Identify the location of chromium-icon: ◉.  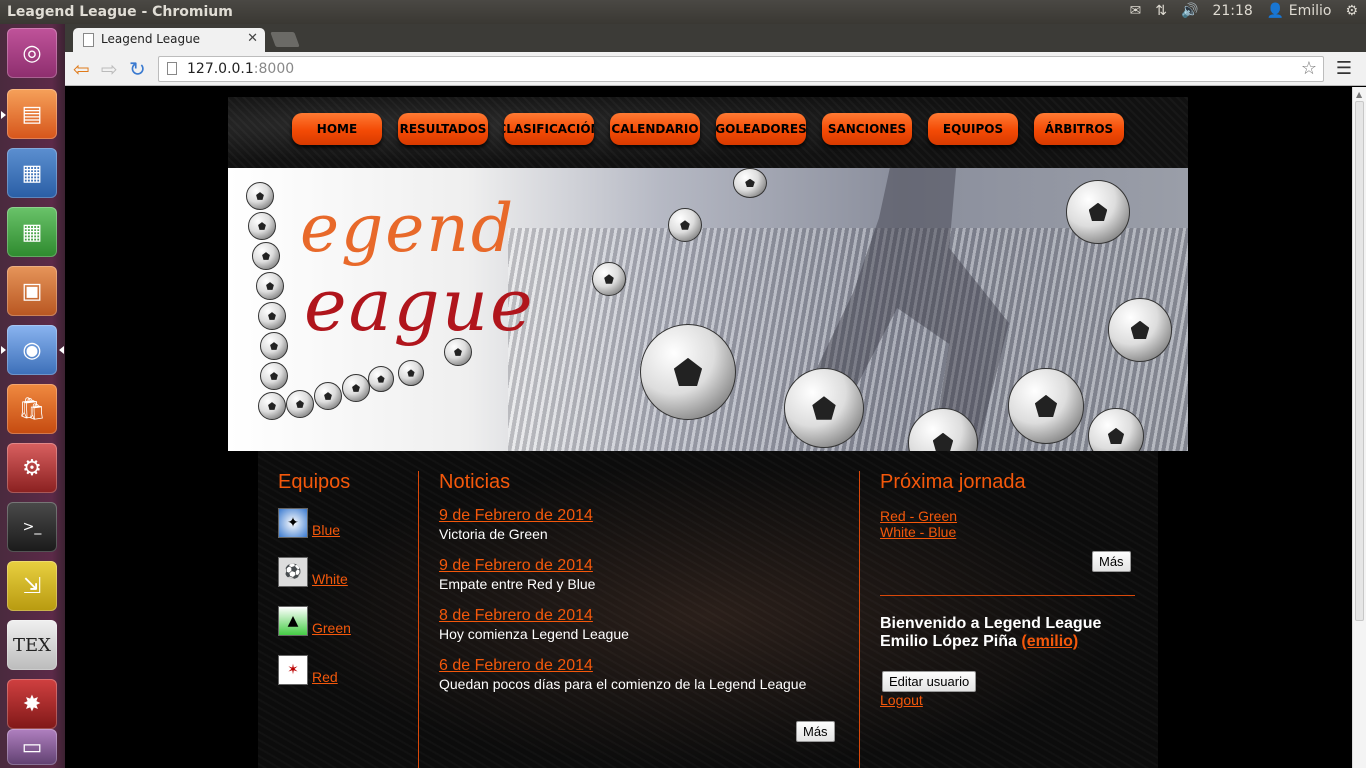
(32, 350).